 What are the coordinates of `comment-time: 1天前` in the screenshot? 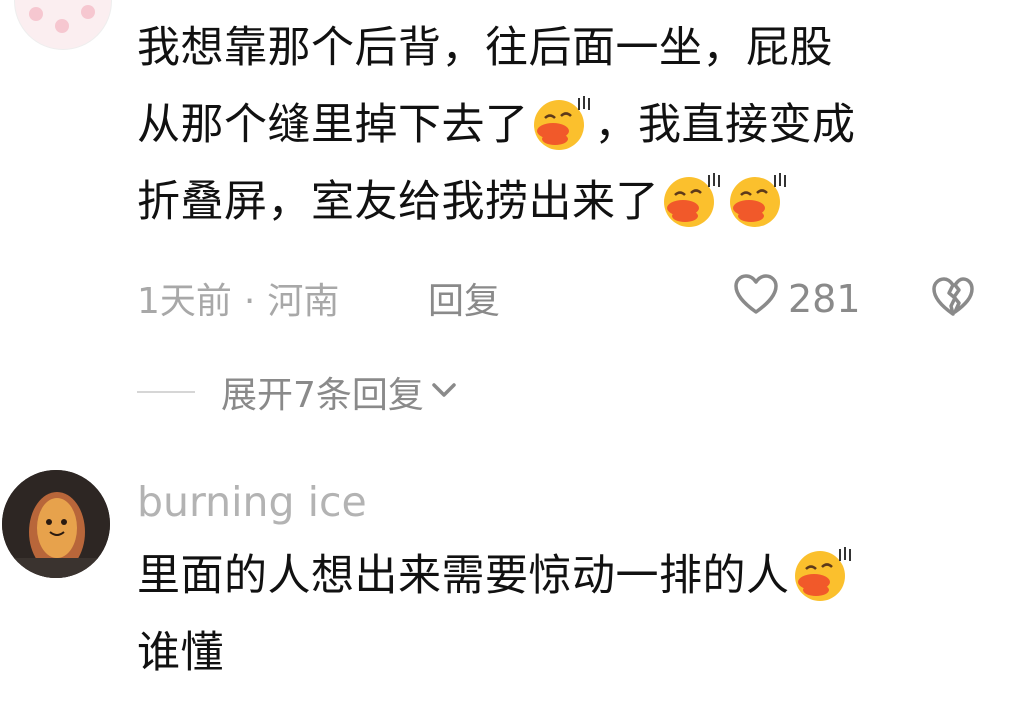 It's located at (184, 301).